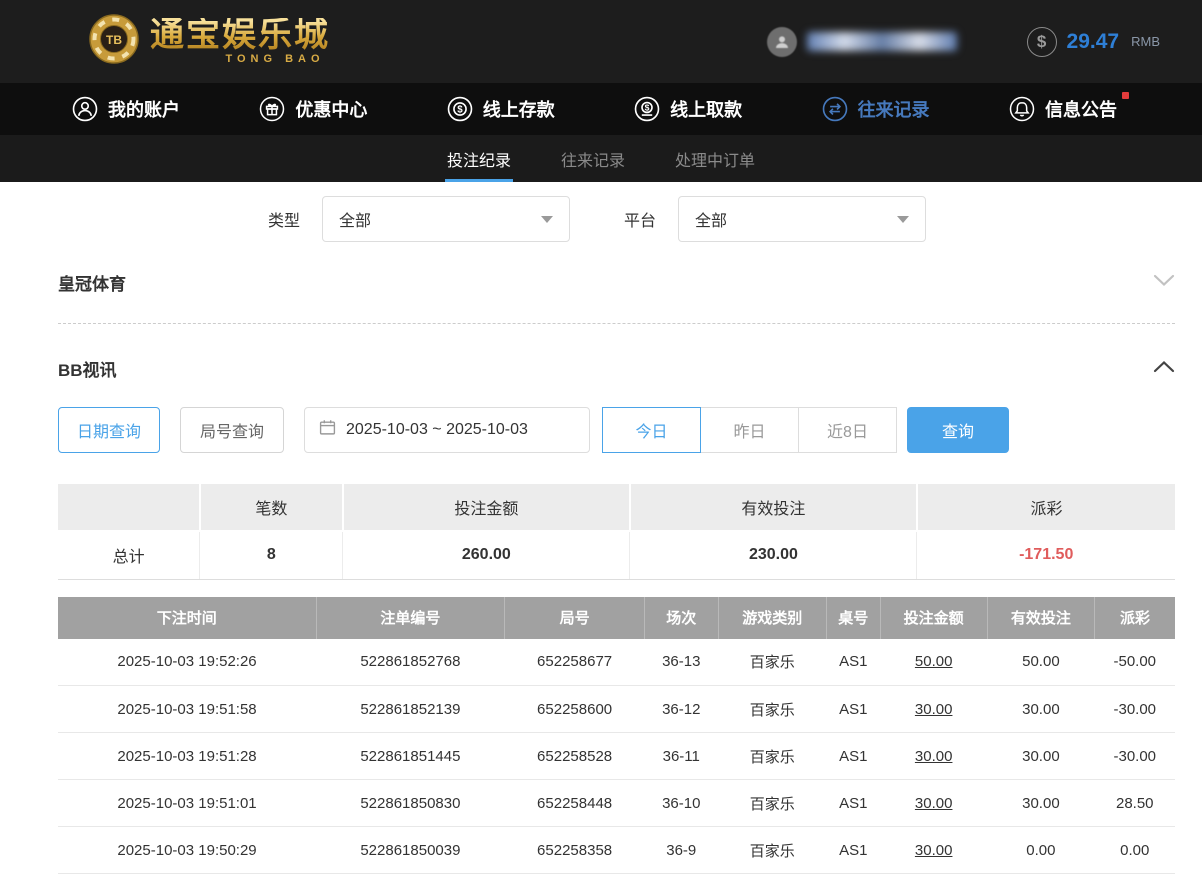  Describe the element at coordinates (616, 555) in the screenshot. I see `summary-total-row: 总计 8 260.00 230.00 -171.50` at that location.